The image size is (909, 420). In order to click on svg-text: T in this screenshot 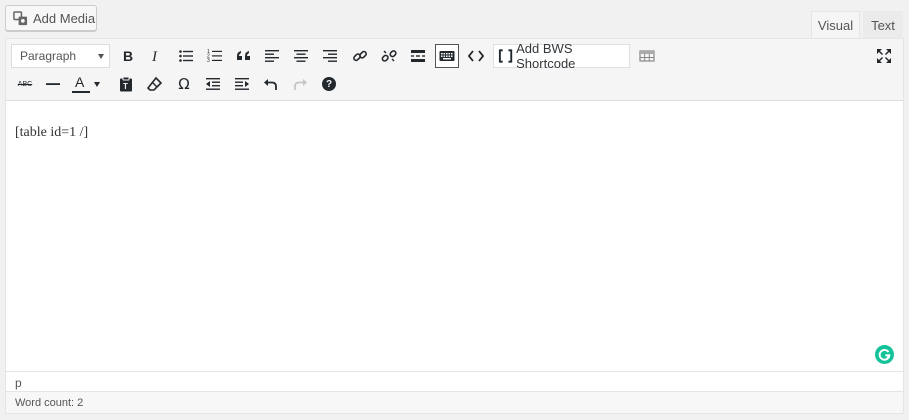, I will do `click(125, 86)`.